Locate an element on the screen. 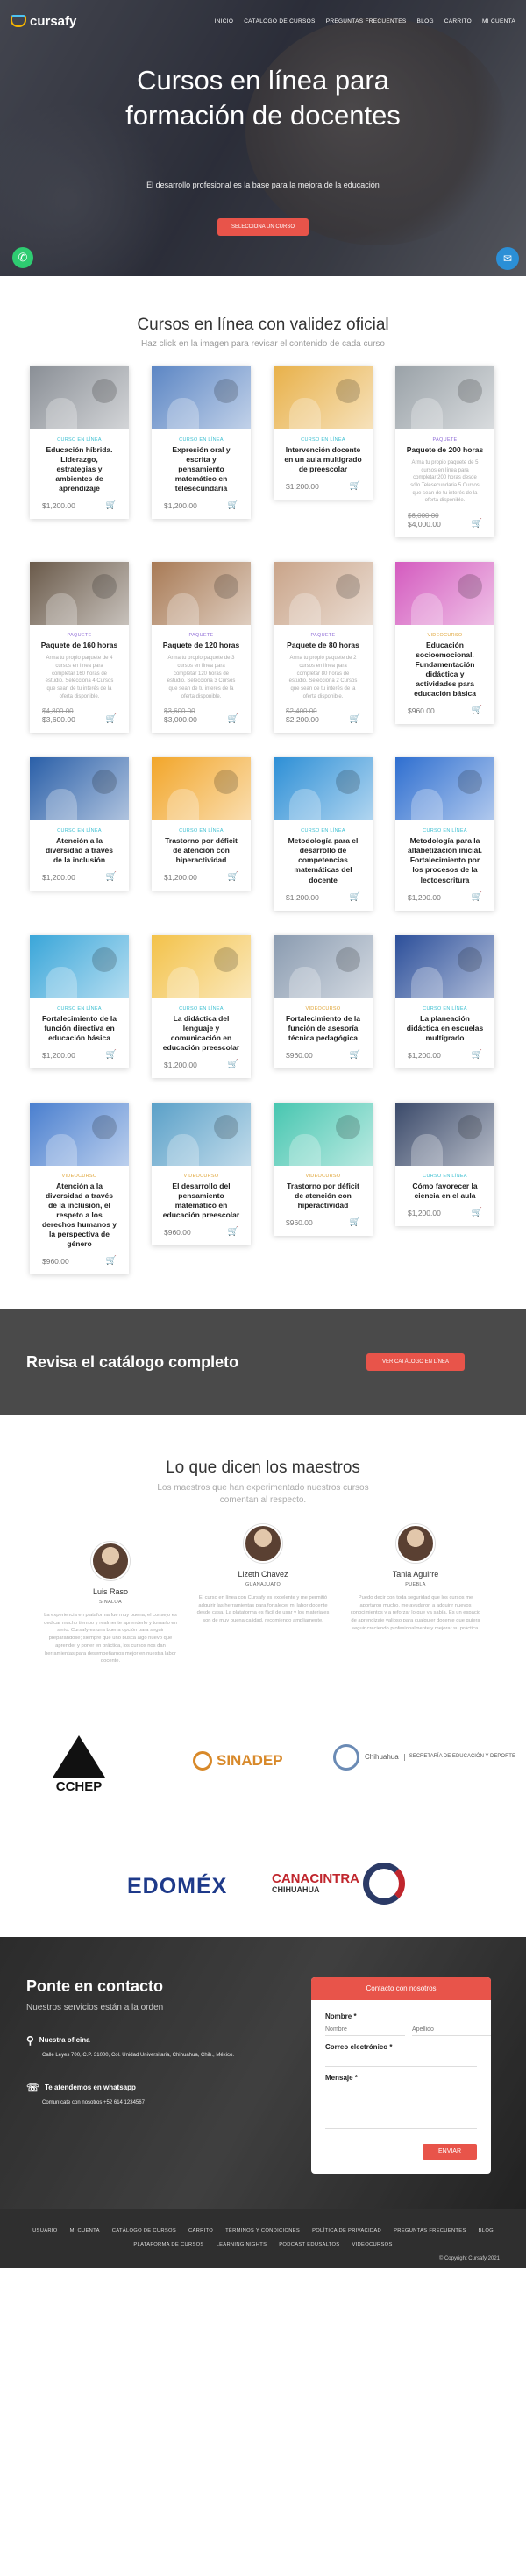  footer-link-blog: BLOG is located at coordinates (487, 2230).